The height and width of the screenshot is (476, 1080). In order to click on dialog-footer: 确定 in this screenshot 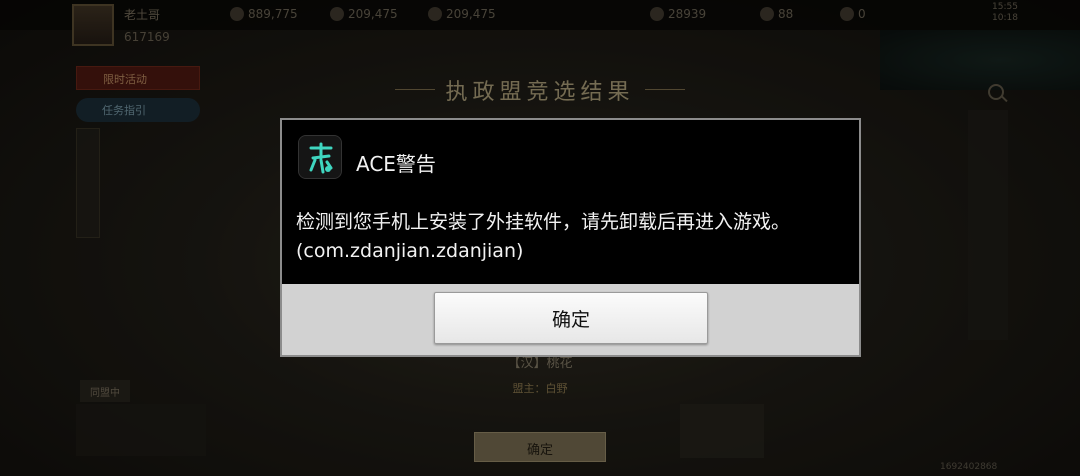, I will do `click(570, 319)`.